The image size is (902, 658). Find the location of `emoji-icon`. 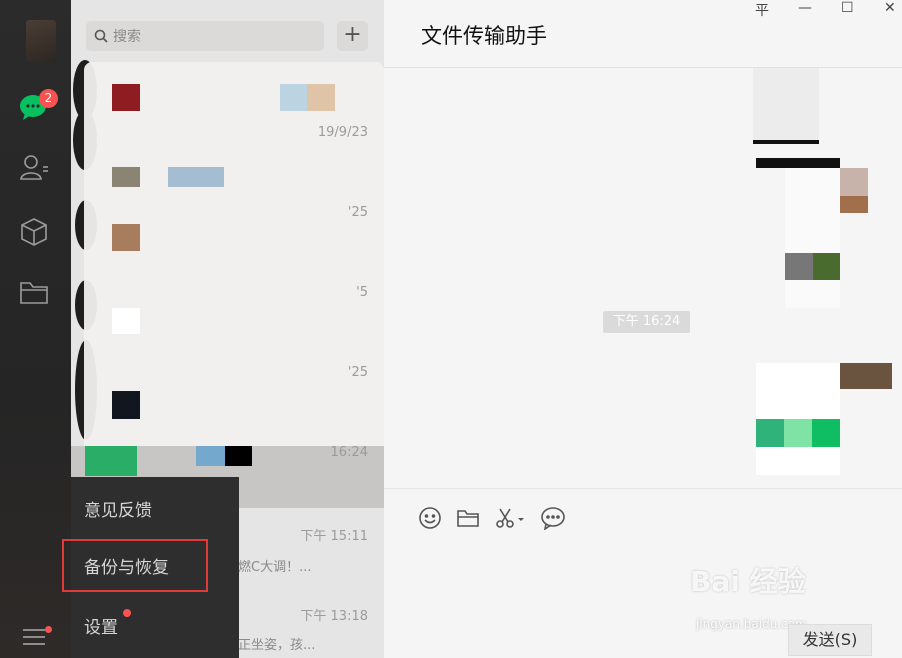

emoji-icon is located at coordinates (430, 520).